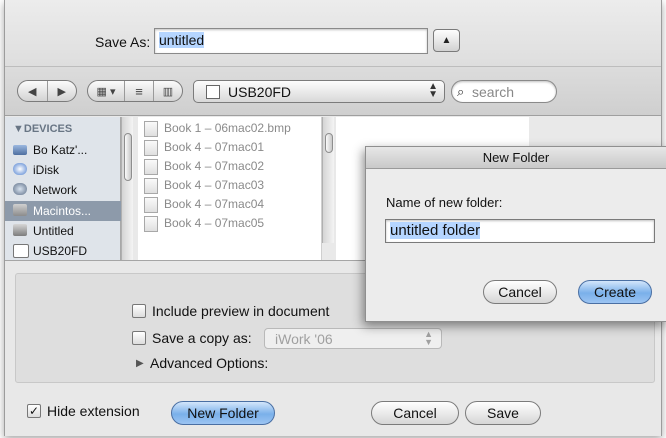 This screenshot has height=438, width=666. I want to click on sidebar-item-untitled: Untitled, so click(63, 231).